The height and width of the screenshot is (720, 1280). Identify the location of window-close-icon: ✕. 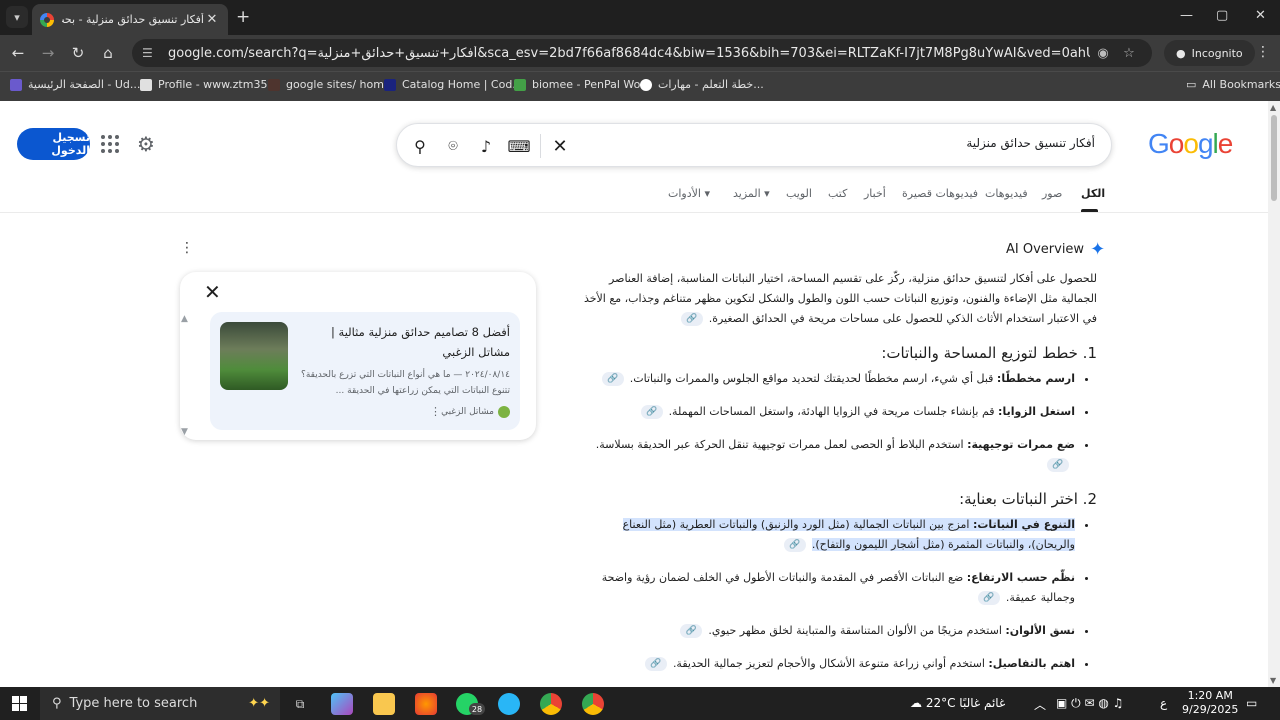
(1260, 15).